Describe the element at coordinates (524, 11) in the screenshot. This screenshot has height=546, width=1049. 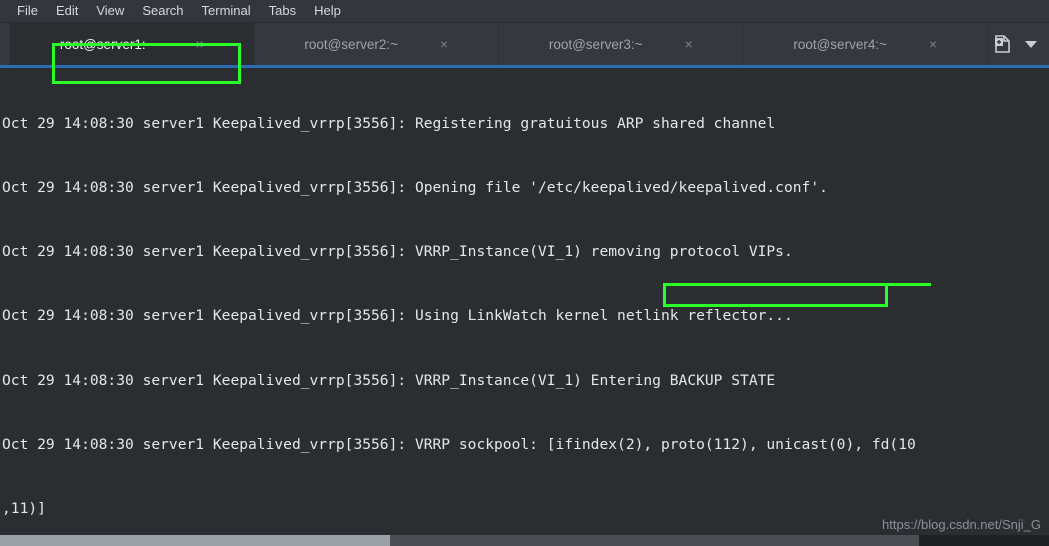
I see `menu-bar: File Edit View Search Terminal Tabs Help` at that location.